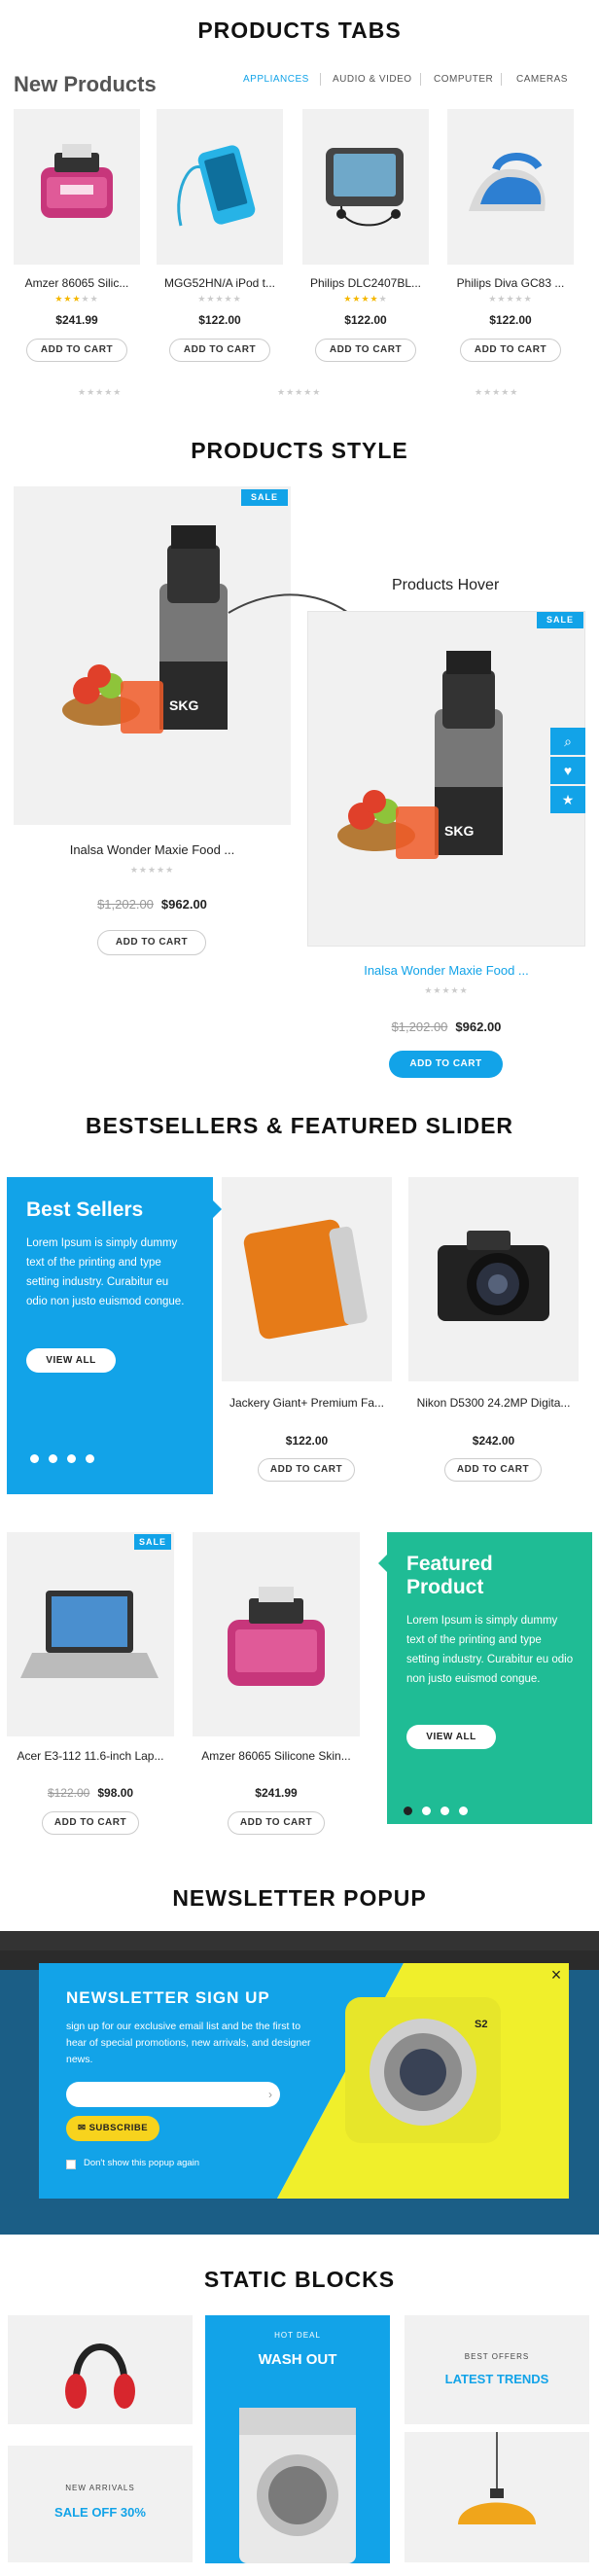 The image size is (599, 2576). What do you see at coordinates (110, 1335) in the screenshot?
I see `best-sellers-panel` at bounding box center [110, 1335].